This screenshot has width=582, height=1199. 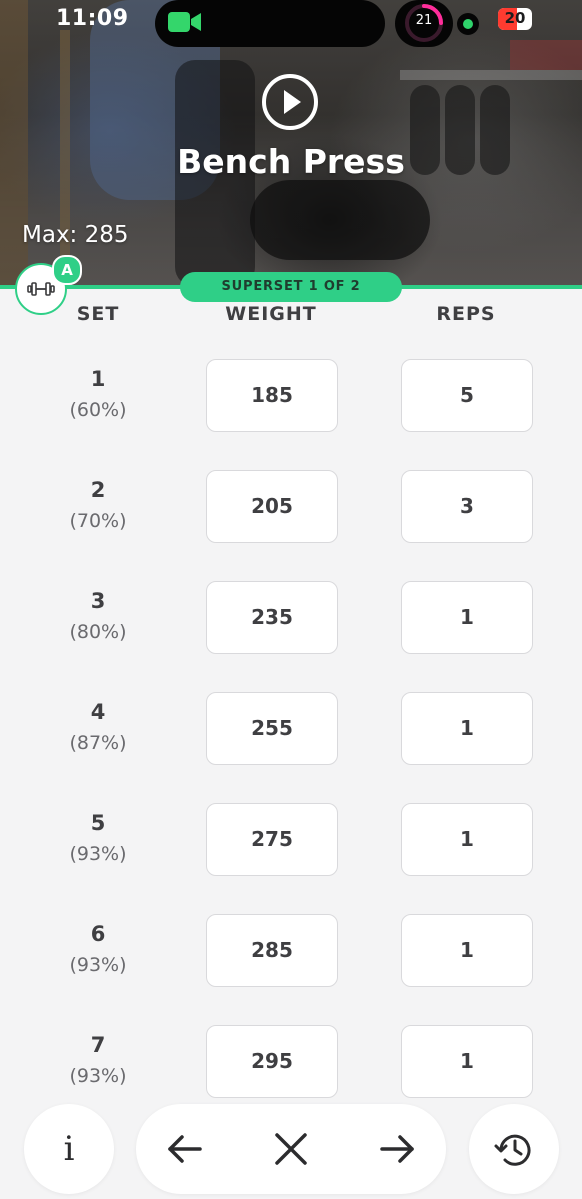 I want to click on table-row: 2 (70%) 205 3, so click(x=291, y=525).